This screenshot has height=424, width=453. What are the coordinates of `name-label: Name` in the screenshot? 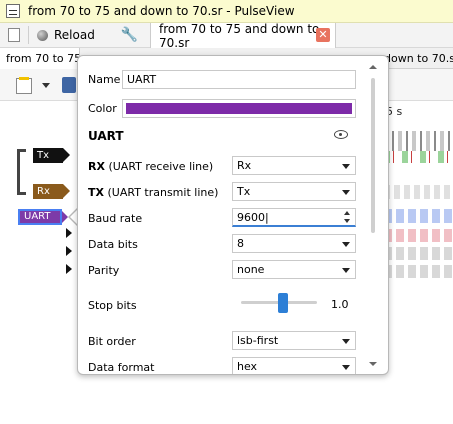 It's located at (104, 79).